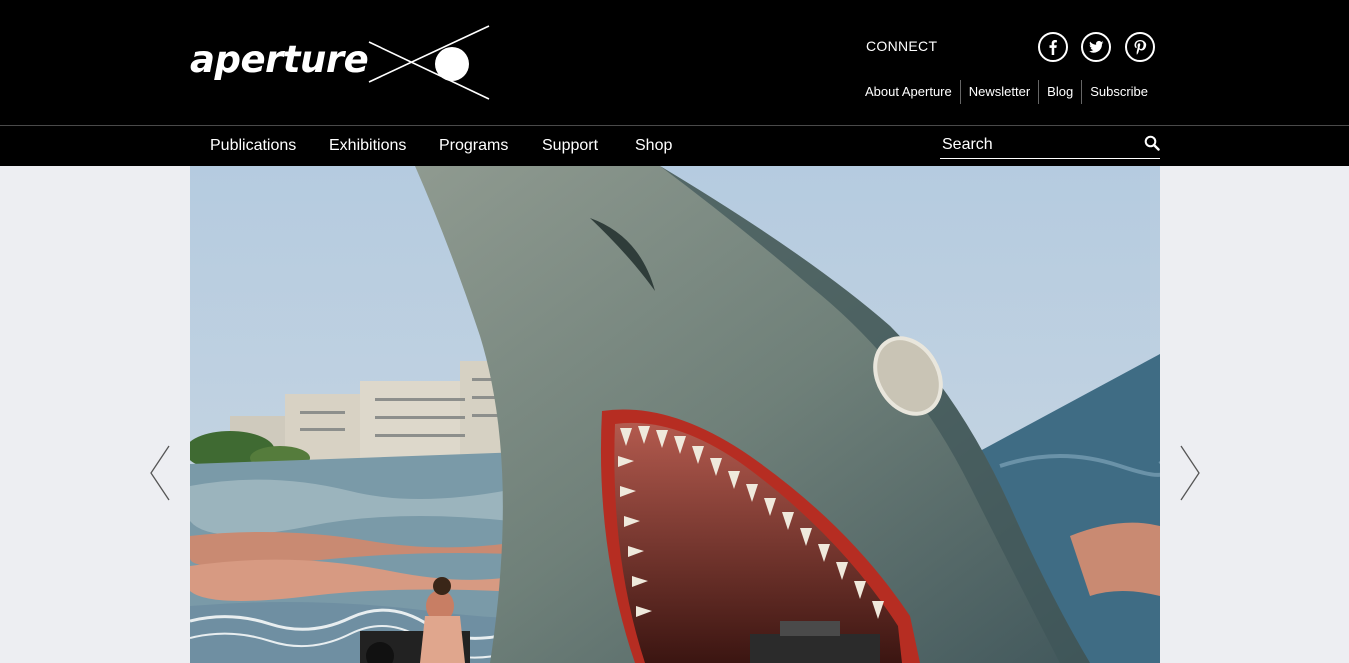  Describe the element at coordinates (1140, 47) in the screenshot. I see `pinterest-icon` at that location.